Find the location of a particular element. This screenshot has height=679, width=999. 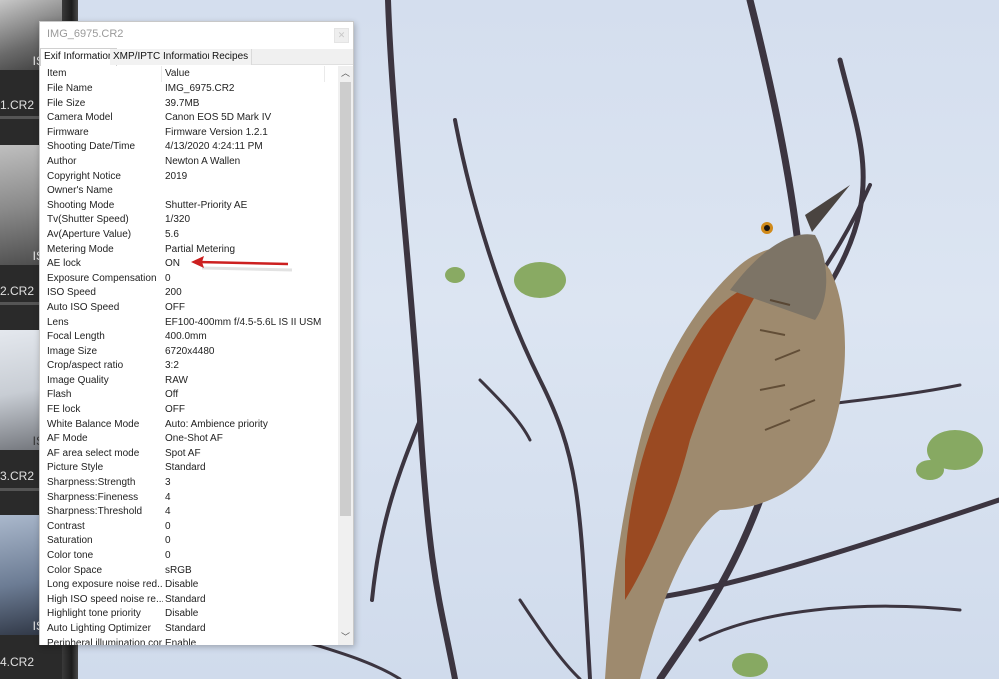

exif-item-label: Sharpness:Fineness is located at coordinates (93, 497).